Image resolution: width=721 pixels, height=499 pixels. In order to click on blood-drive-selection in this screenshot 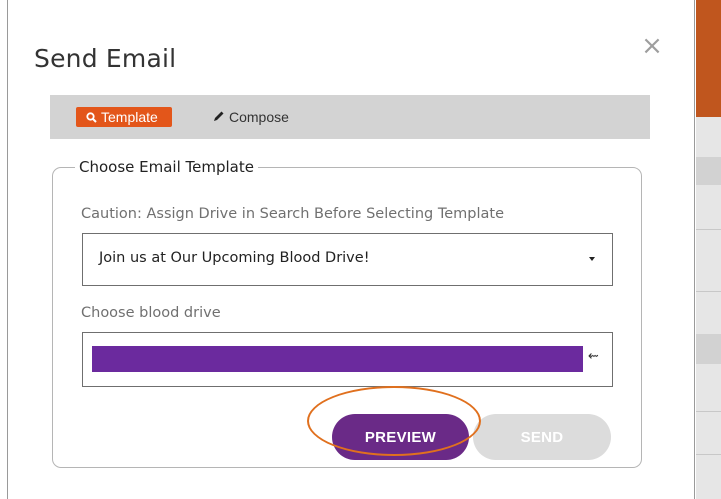, I will do `click(337, 359)`.